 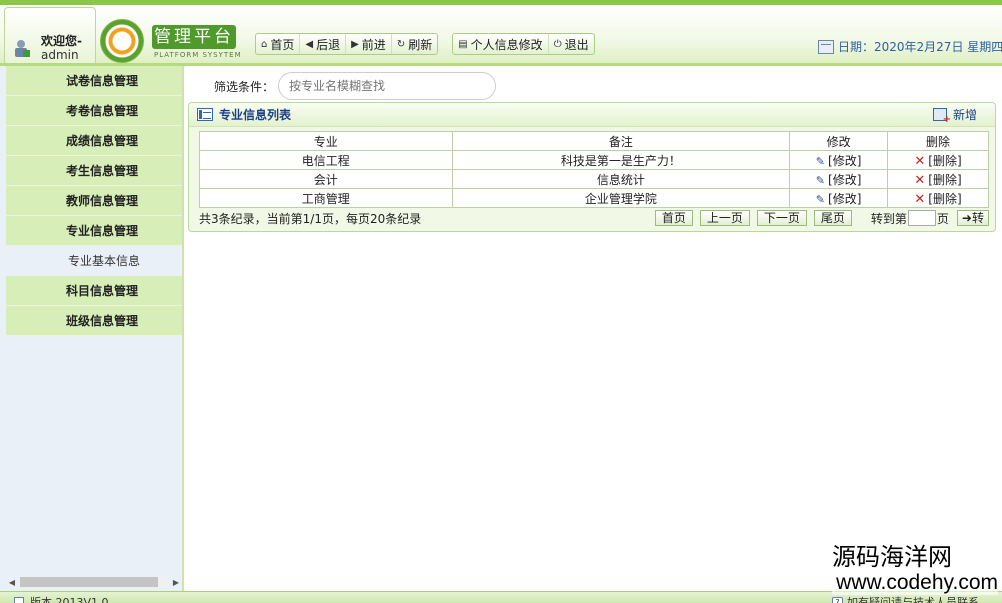 What do you see at coordinates (964, 115) in the screenshot?
I see `add-label: 新增` at bounding box center [964, 115].